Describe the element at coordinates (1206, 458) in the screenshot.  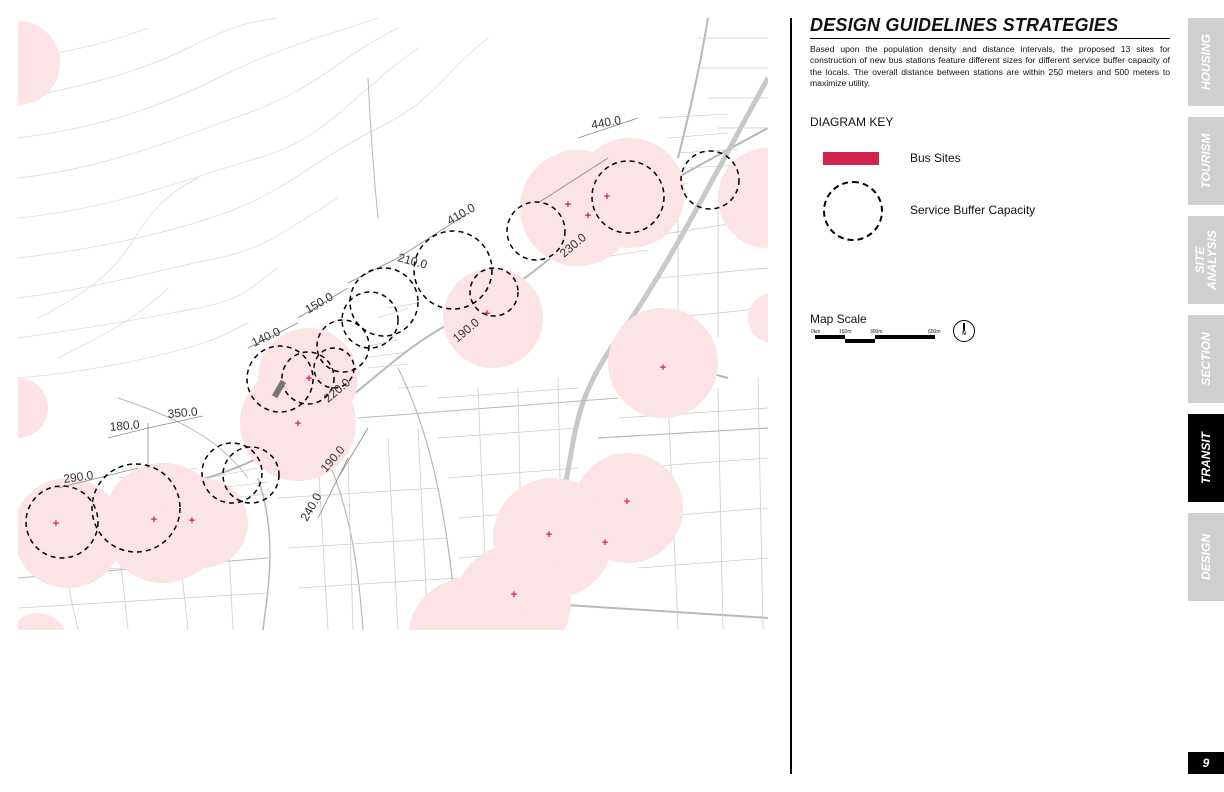
I see `tab-transit: TRANSIT` at that location.